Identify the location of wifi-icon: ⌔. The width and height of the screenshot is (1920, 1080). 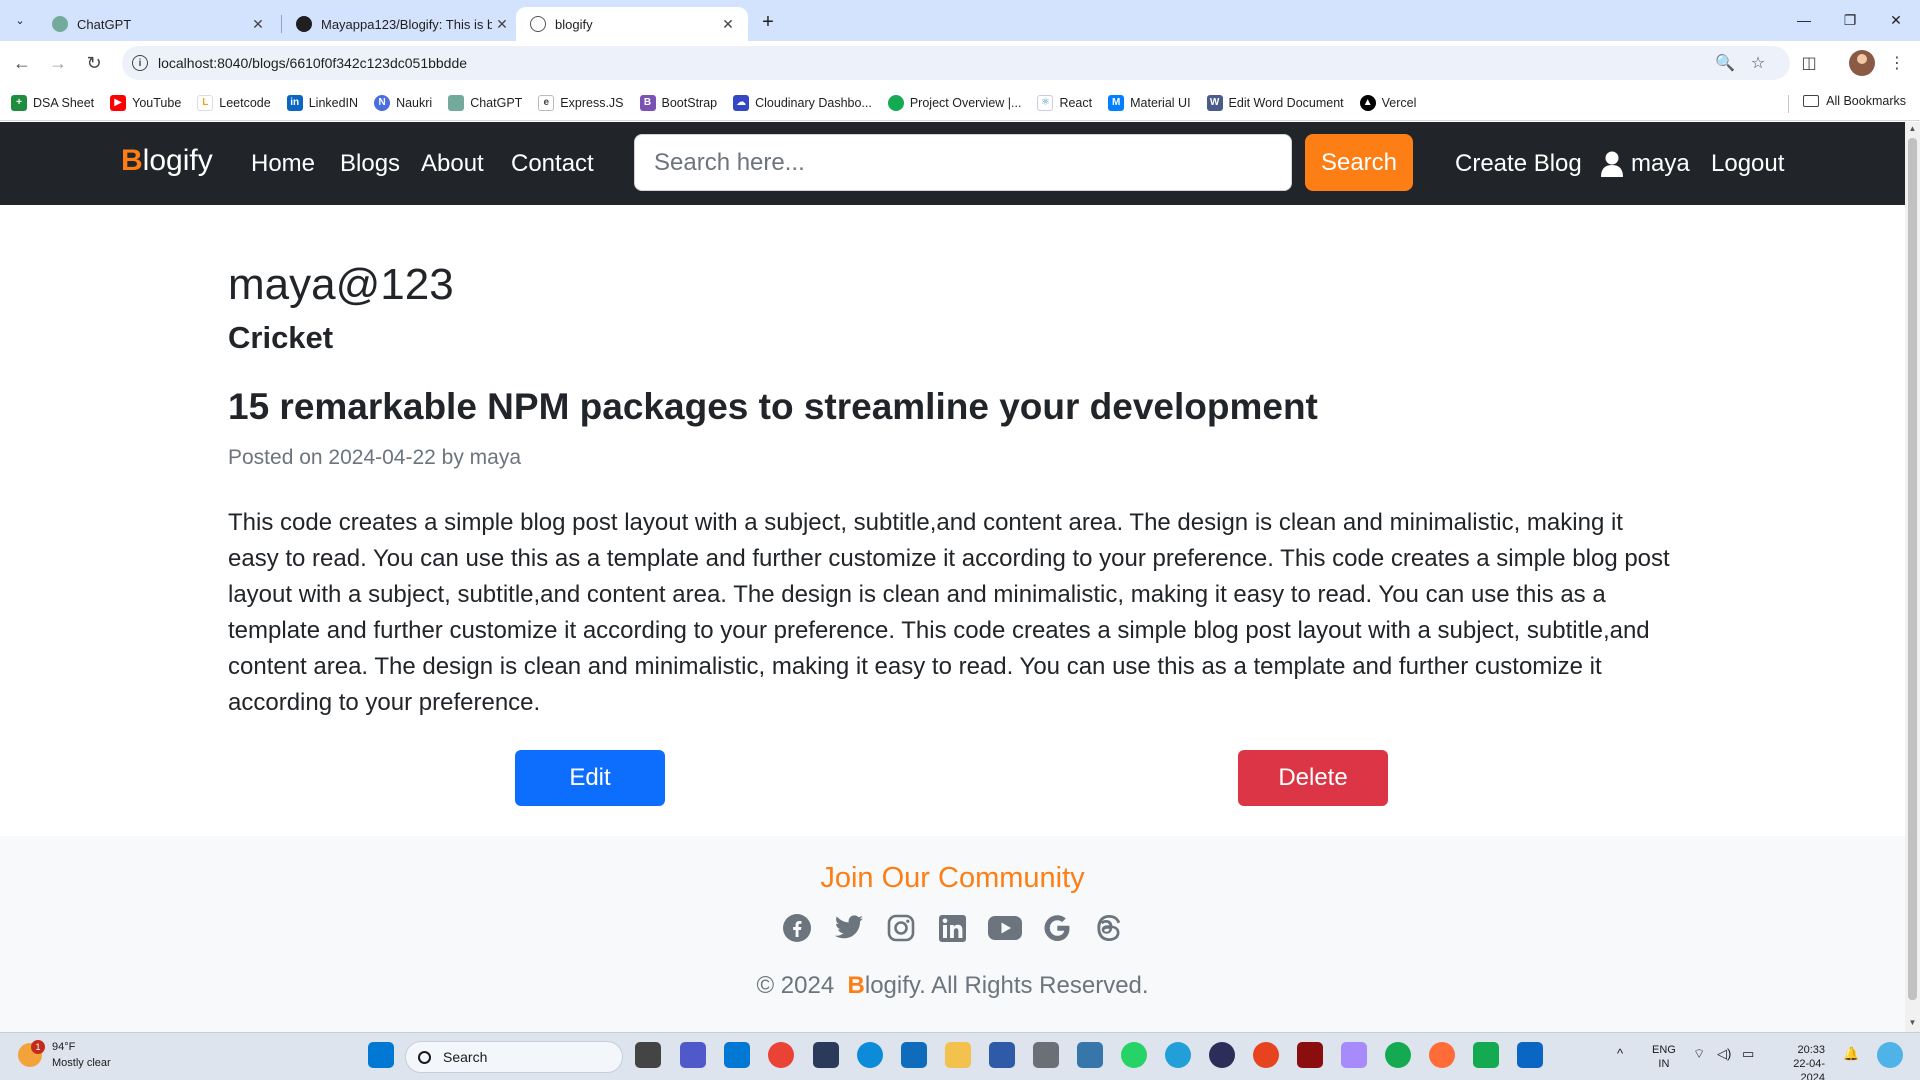
(1699, 1054).